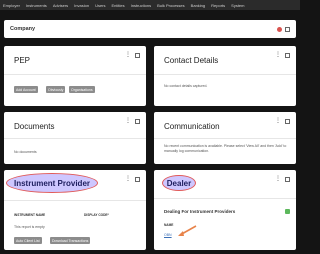 This screenshot has height=254, width=320. What do you see at coordinates (200, 211) in the screenshot?
I see `dealer-subheading: Dealing For Instrument Providers` at bounding box center [200, 211].